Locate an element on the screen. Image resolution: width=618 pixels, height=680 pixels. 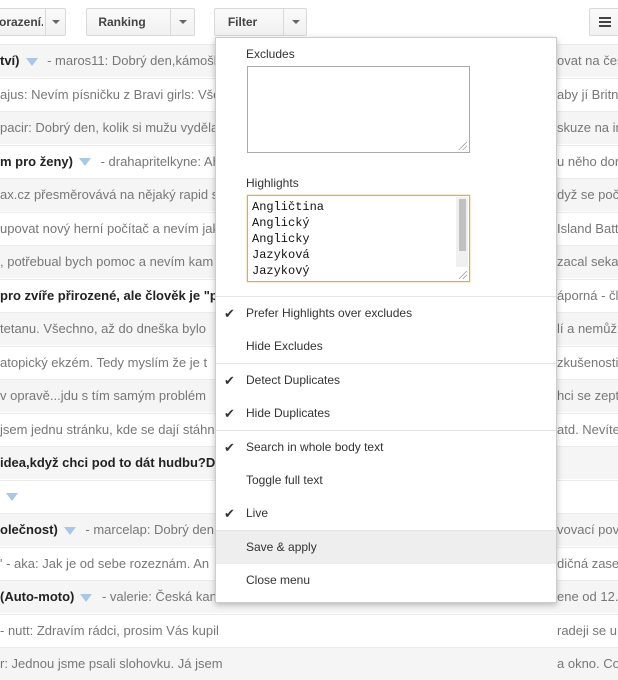
highlight-term: Jazyková is located at coordinates (281, 255).